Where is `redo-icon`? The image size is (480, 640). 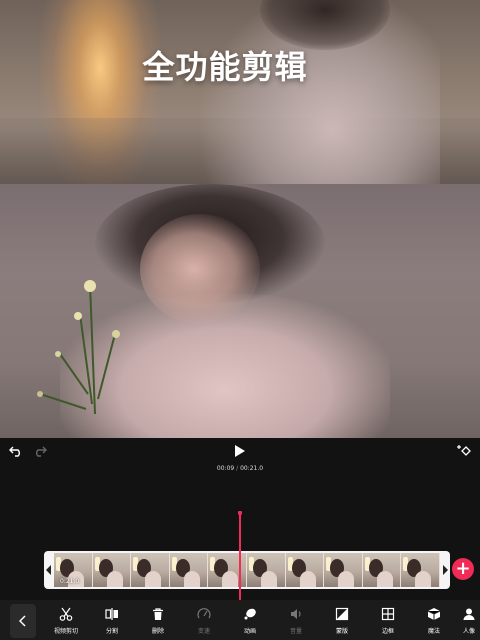 redo-icon is located at coordinates (40, 451).